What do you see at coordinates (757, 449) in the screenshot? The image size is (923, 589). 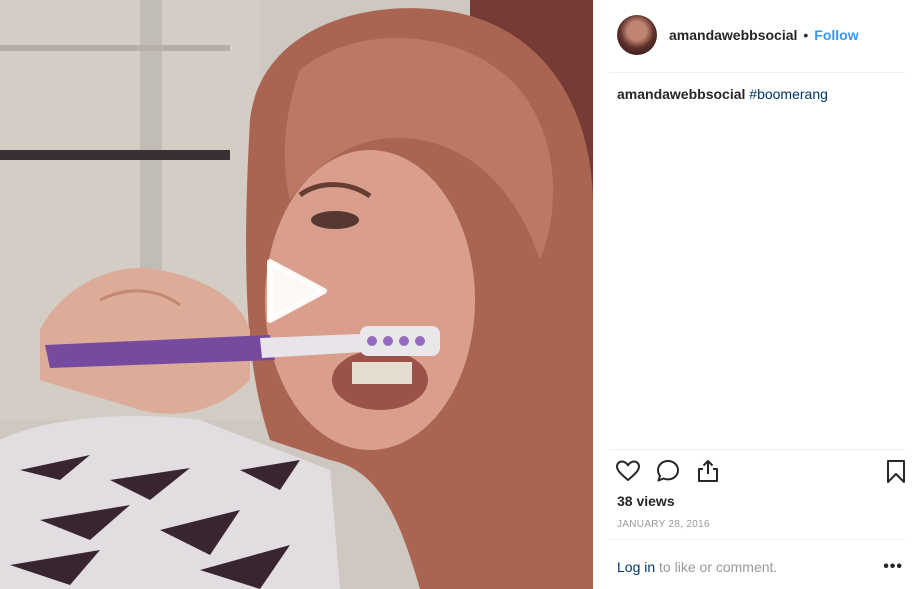 I see `actions-divider` at bounding box center [757, 449].